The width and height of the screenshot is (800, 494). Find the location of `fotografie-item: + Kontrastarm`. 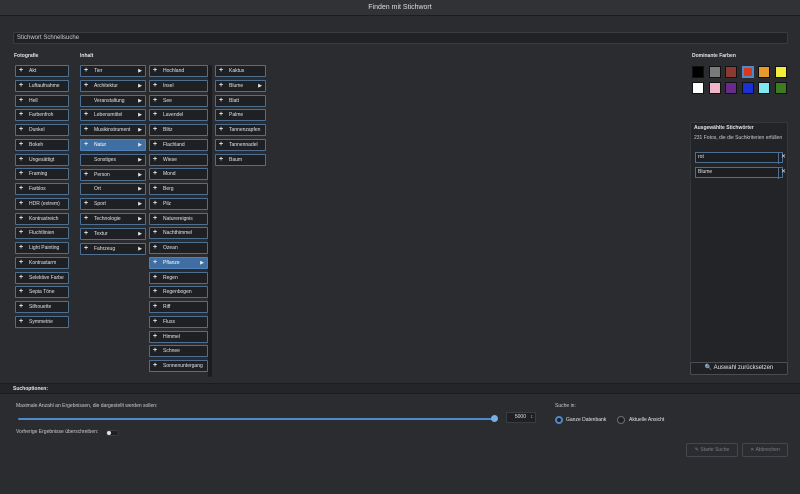

fotografie-item: + Kontrastarm is located at coordinates (42, 262).